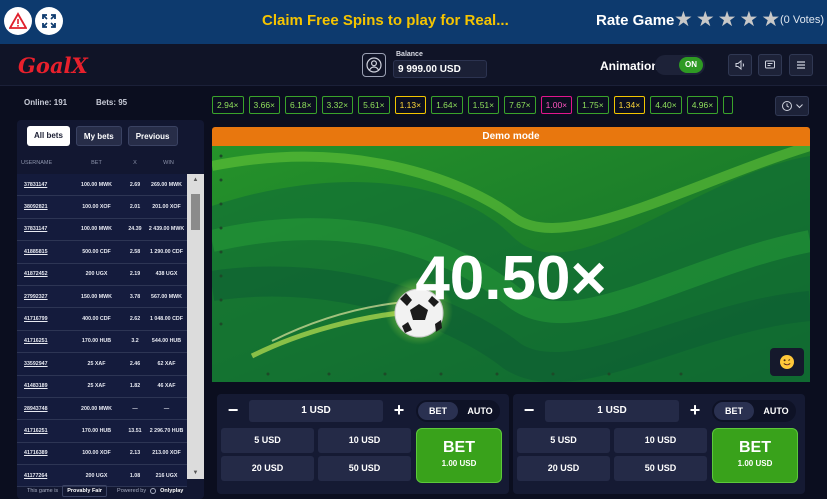 The height and width of the screenshot is (499, 827). What do you see at coordinates (96, 296) in the screenshot?
I see `bet-cell: 150.00 MWK` at bounding box center [96, 296].